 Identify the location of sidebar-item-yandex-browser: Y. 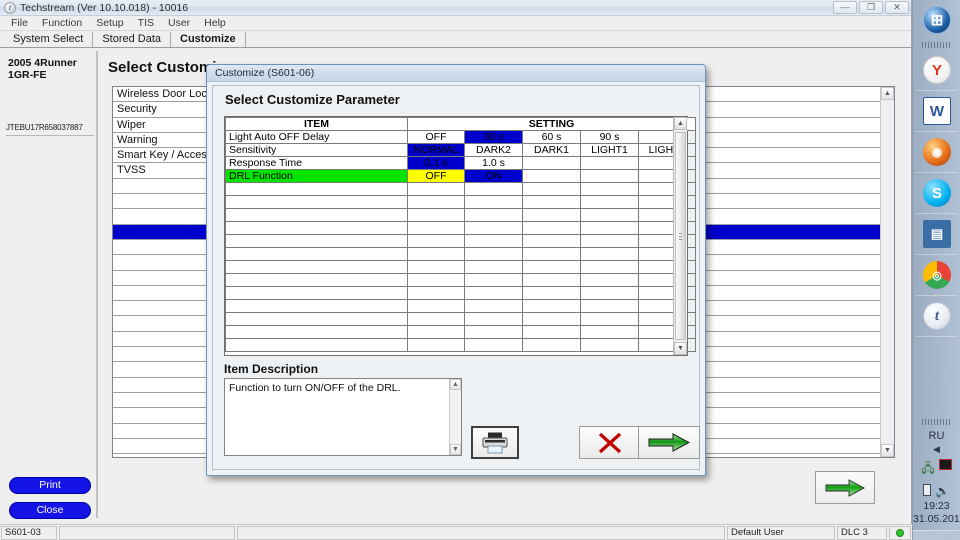
(936, 70).